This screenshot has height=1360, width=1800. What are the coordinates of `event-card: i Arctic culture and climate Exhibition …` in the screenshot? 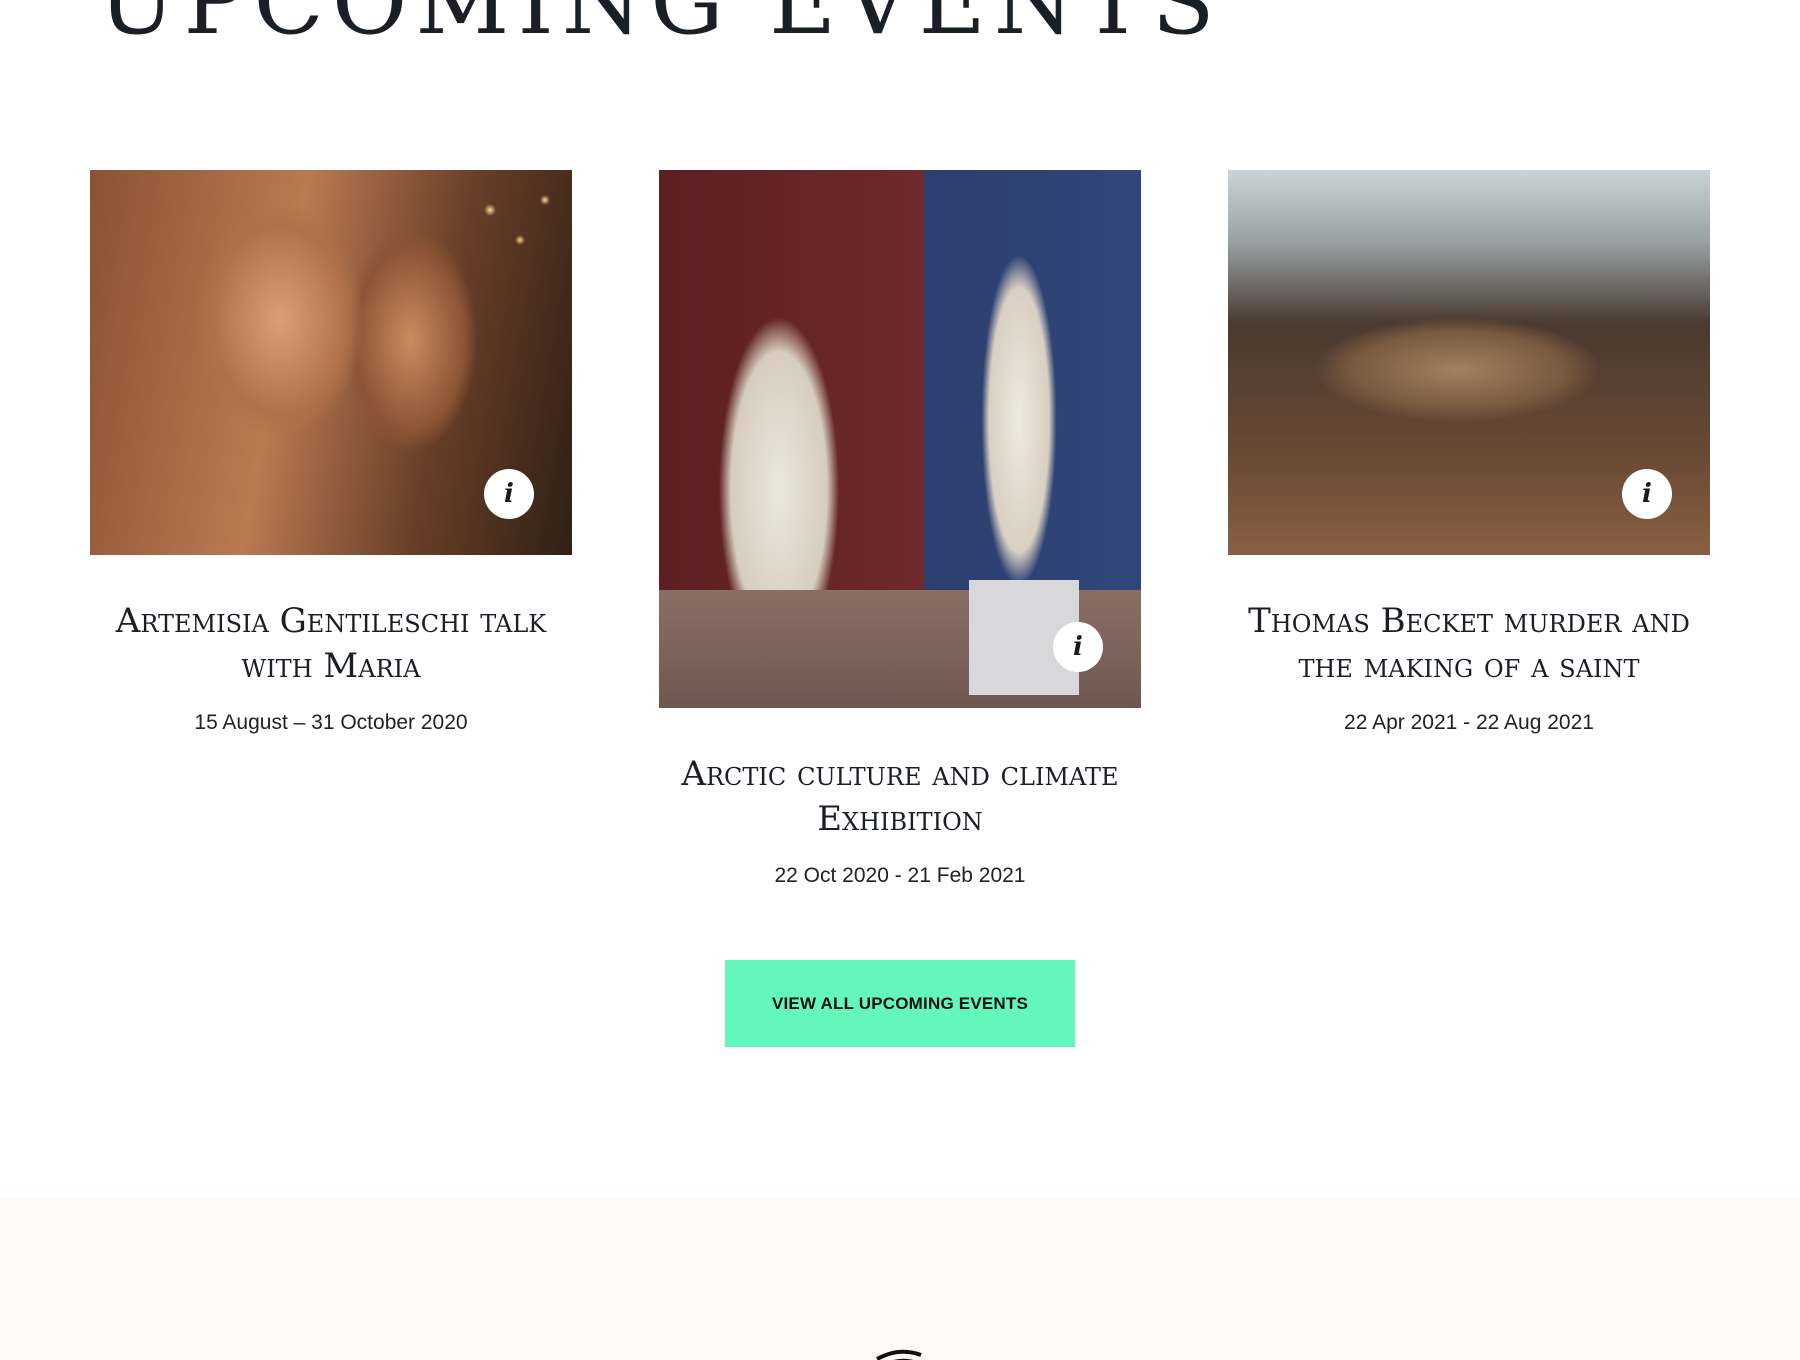 It's located at (900, 529).